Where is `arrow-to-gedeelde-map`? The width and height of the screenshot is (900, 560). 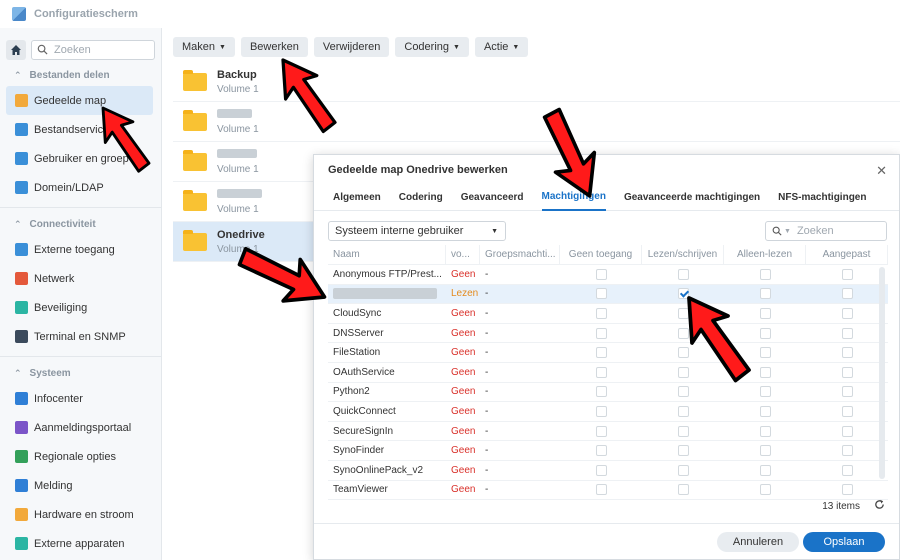 arrow-to-gedeelde-map is located at coordinates (126, 139).